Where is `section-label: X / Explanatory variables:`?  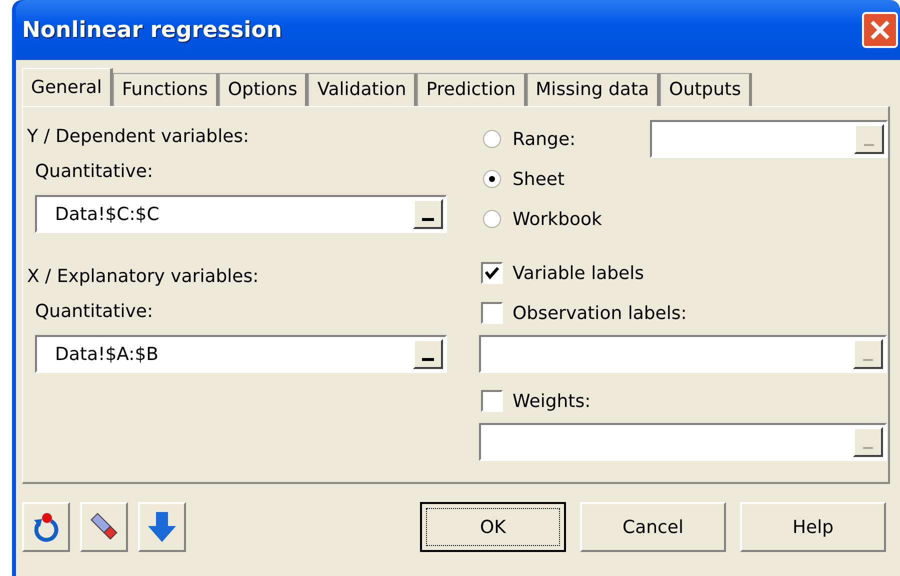
section-label: X / Explanatory variables: is located at coordinates (143, 276).